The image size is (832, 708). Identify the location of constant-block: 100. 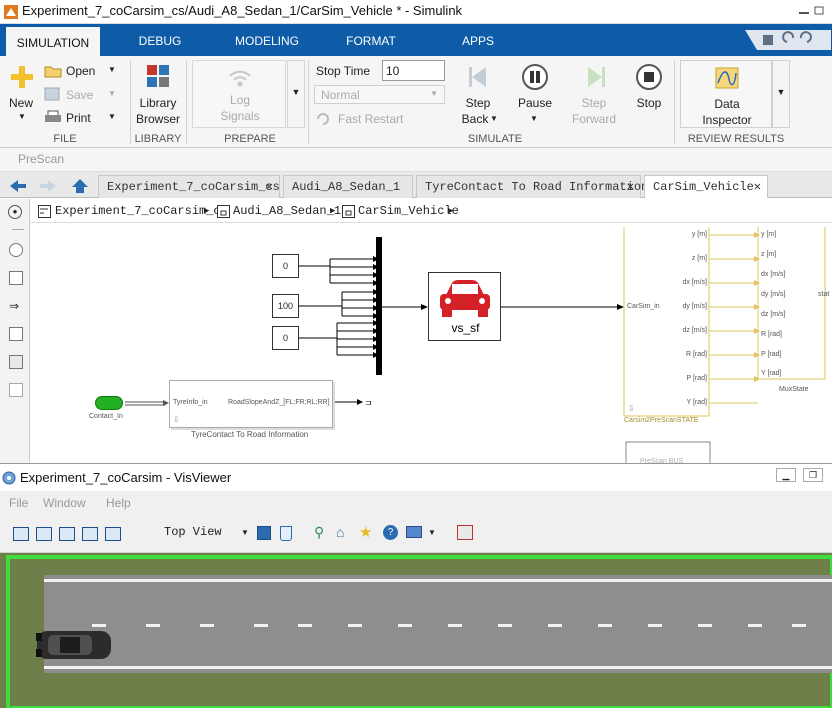
(285, 306).